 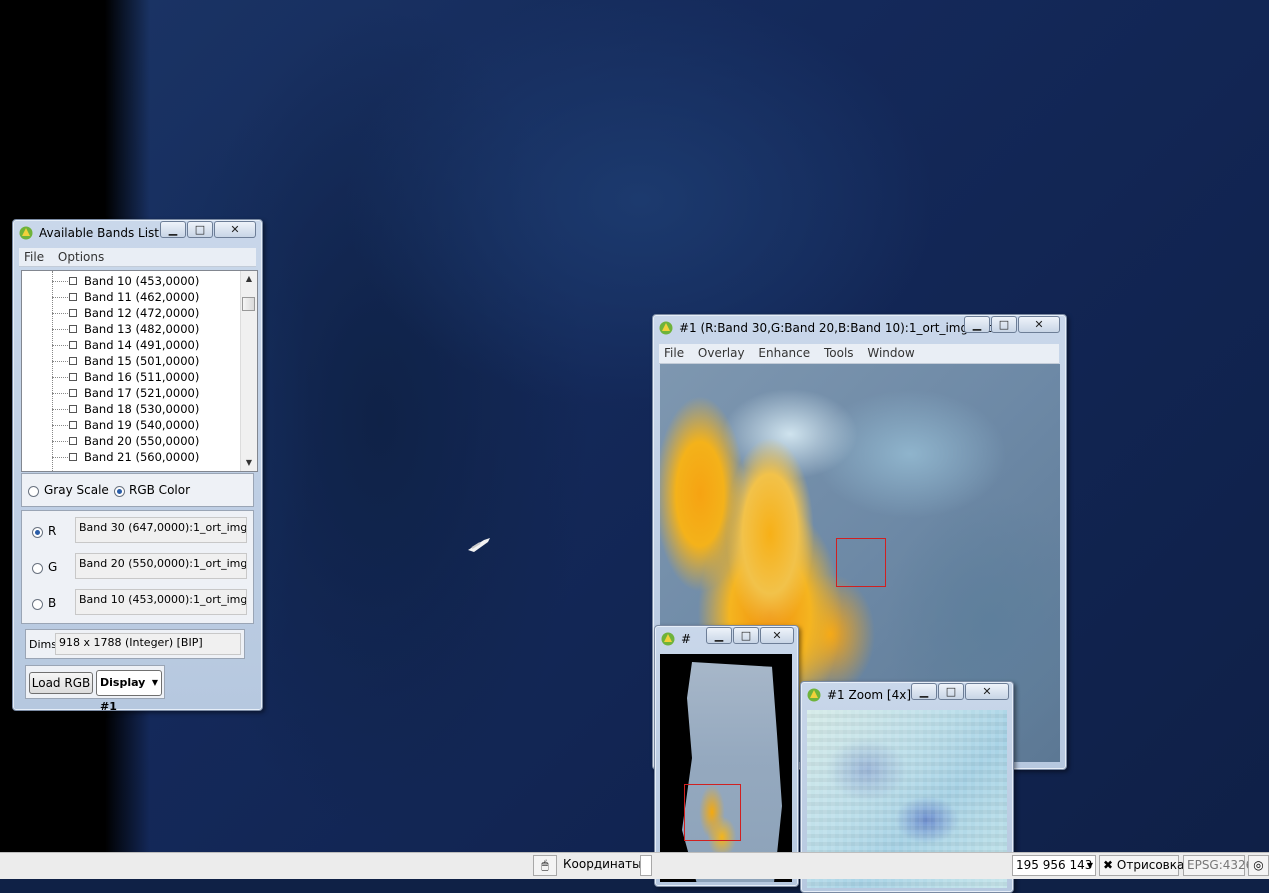 I want to click on list-item: Band 14 (491,0000), so click(x=132, y=345).